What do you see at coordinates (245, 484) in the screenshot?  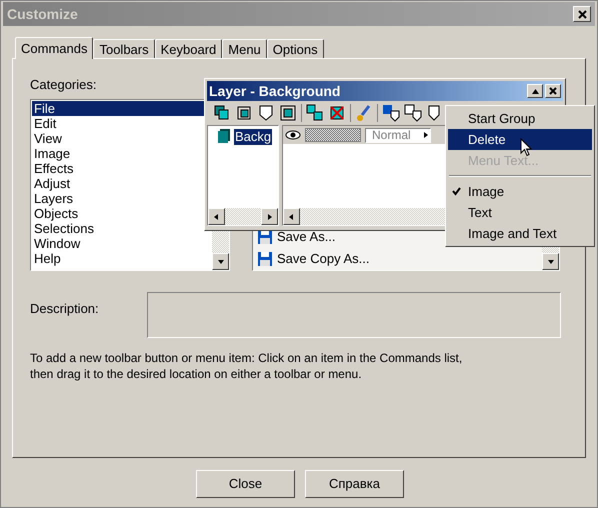 I see `dialog-button: Close` at bounding box center [245, 484].